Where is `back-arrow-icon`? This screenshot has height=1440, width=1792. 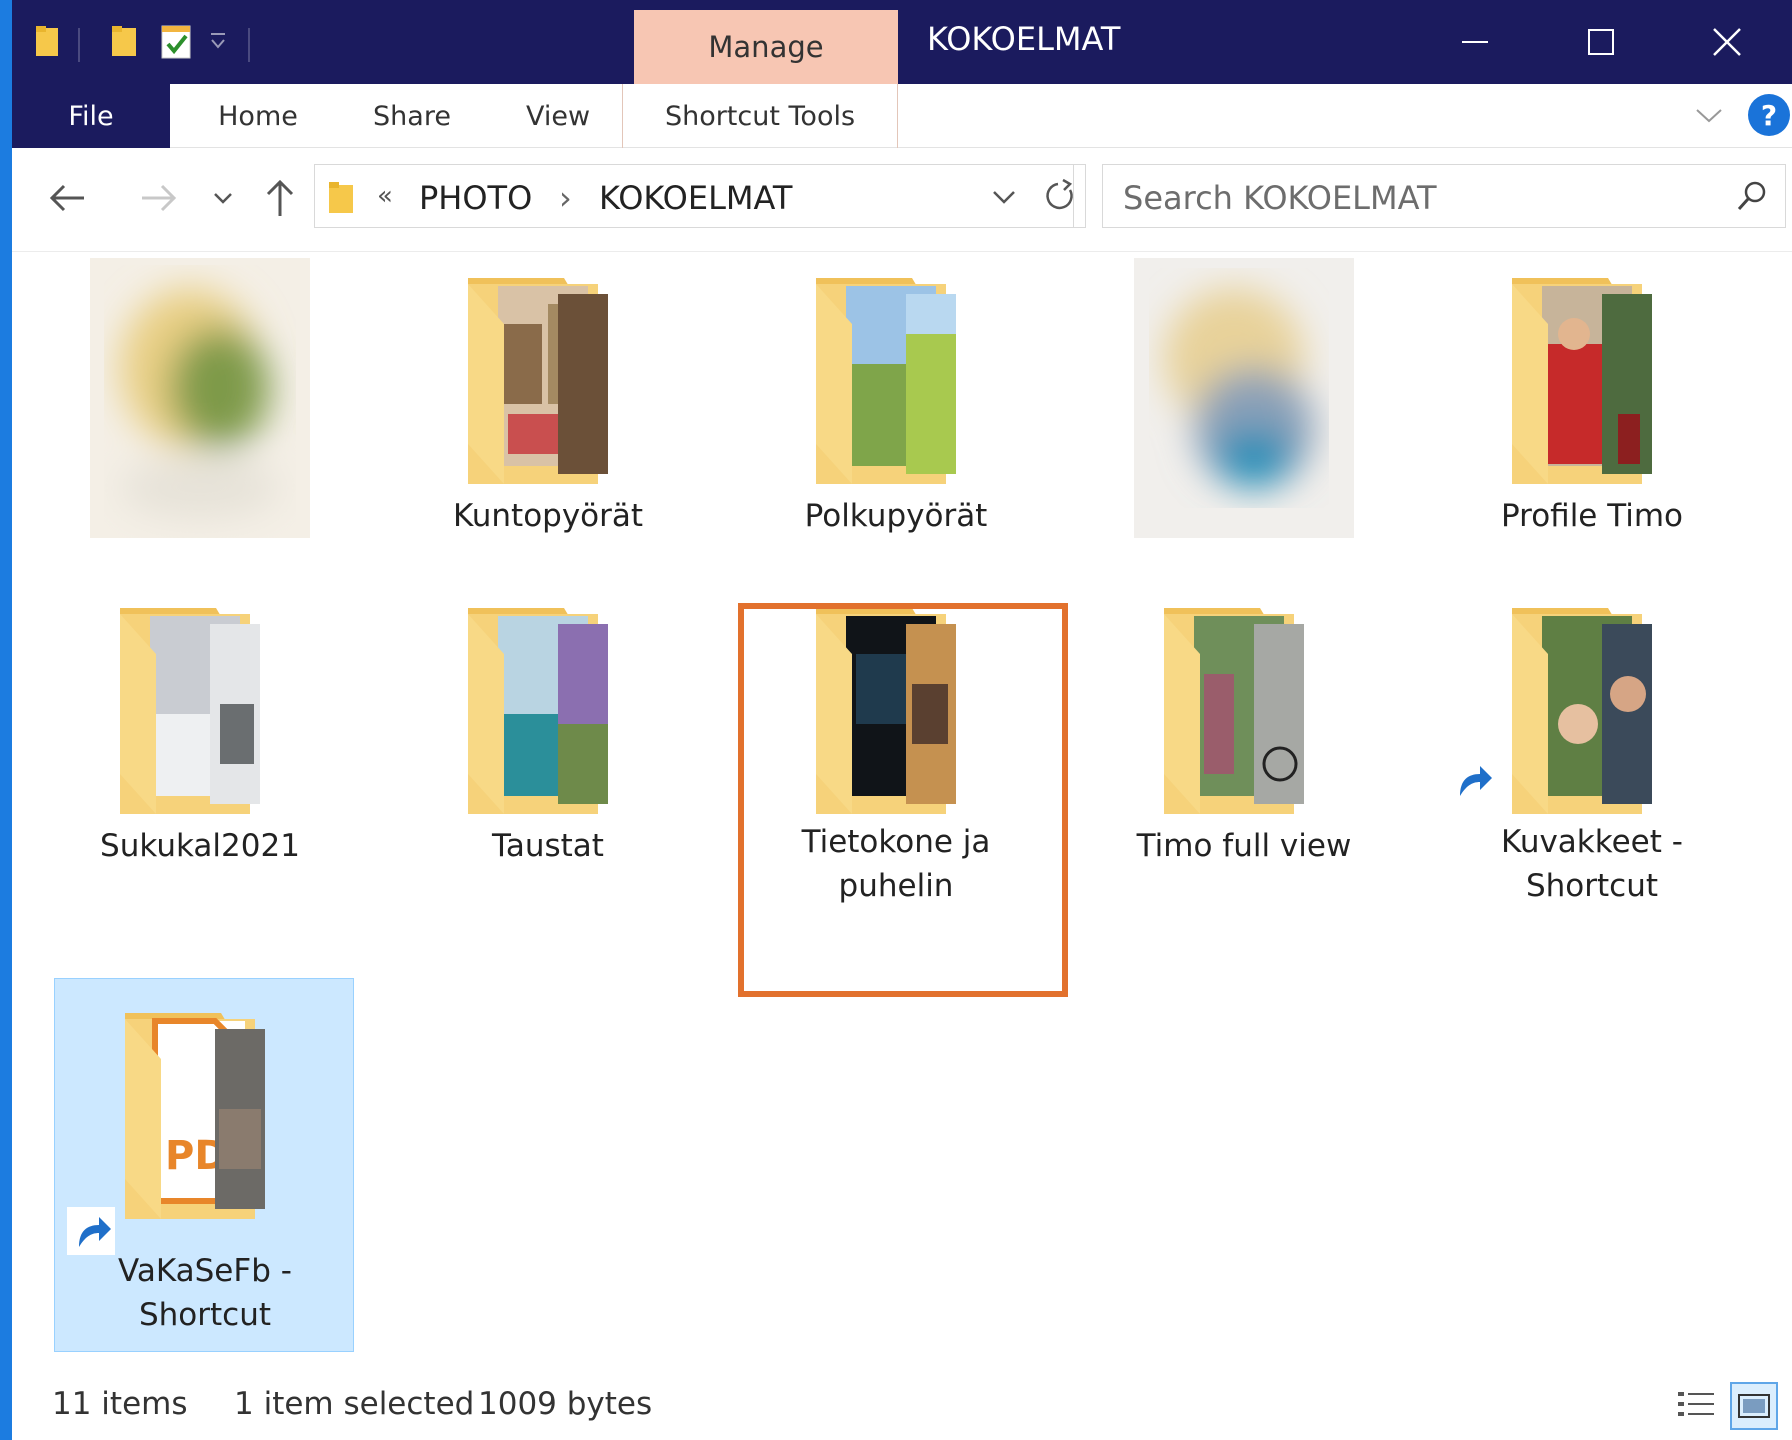 back-arrow-icon is located at coordinates (66, 198).